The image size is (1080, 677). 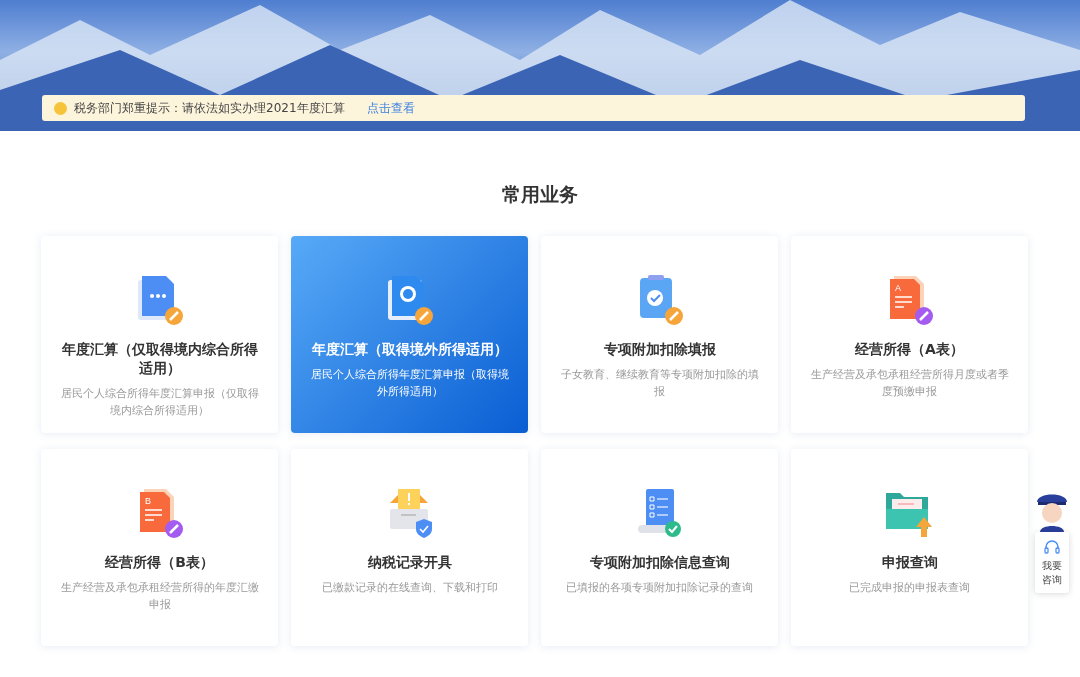 I want to click on checklist-scroll-icon, so click(x=659, y=513).